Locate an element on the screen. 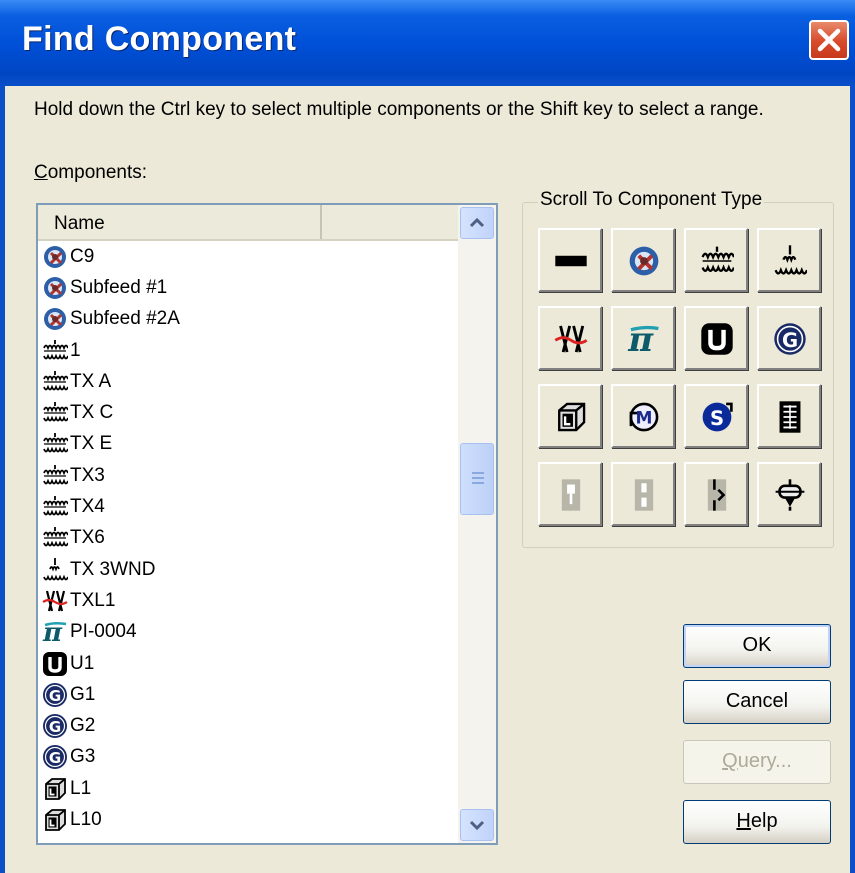 Image resolution: width=855 pixels, height=873 pixels. type-button-panel is located at coordinates (789, 416).